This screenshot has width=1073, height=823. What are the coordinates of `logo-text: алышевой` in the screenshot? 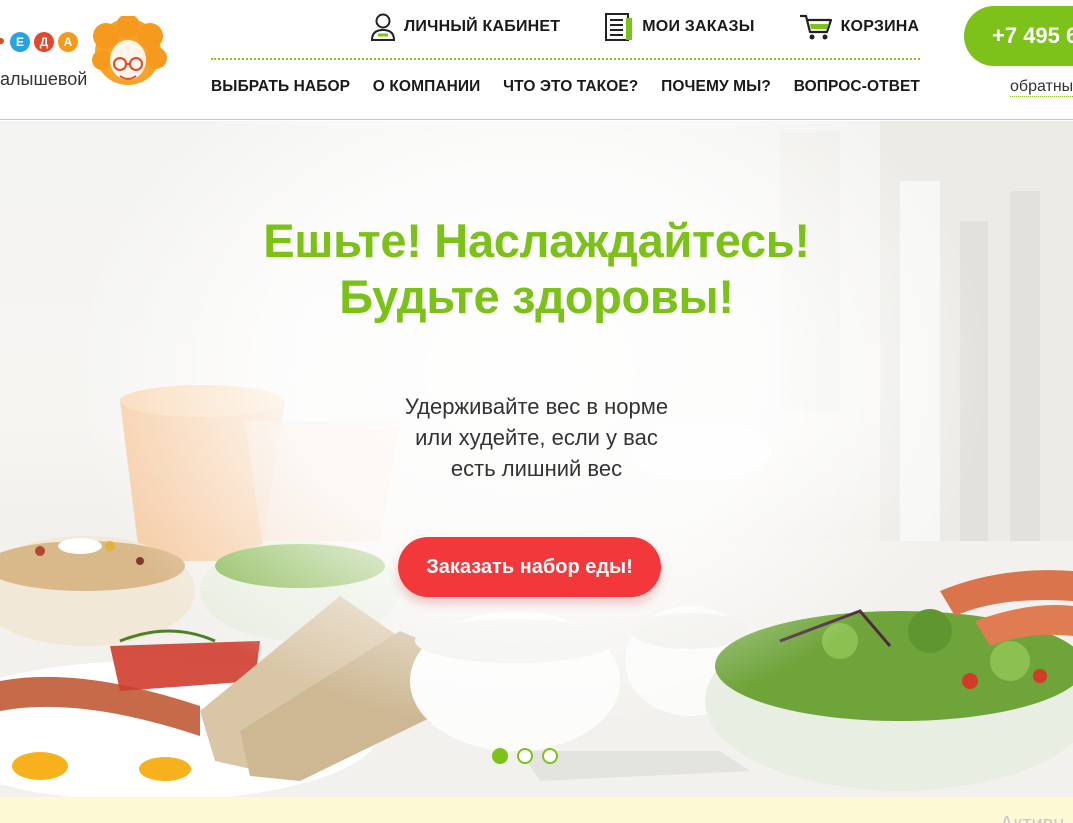 It's located at (44, 79).